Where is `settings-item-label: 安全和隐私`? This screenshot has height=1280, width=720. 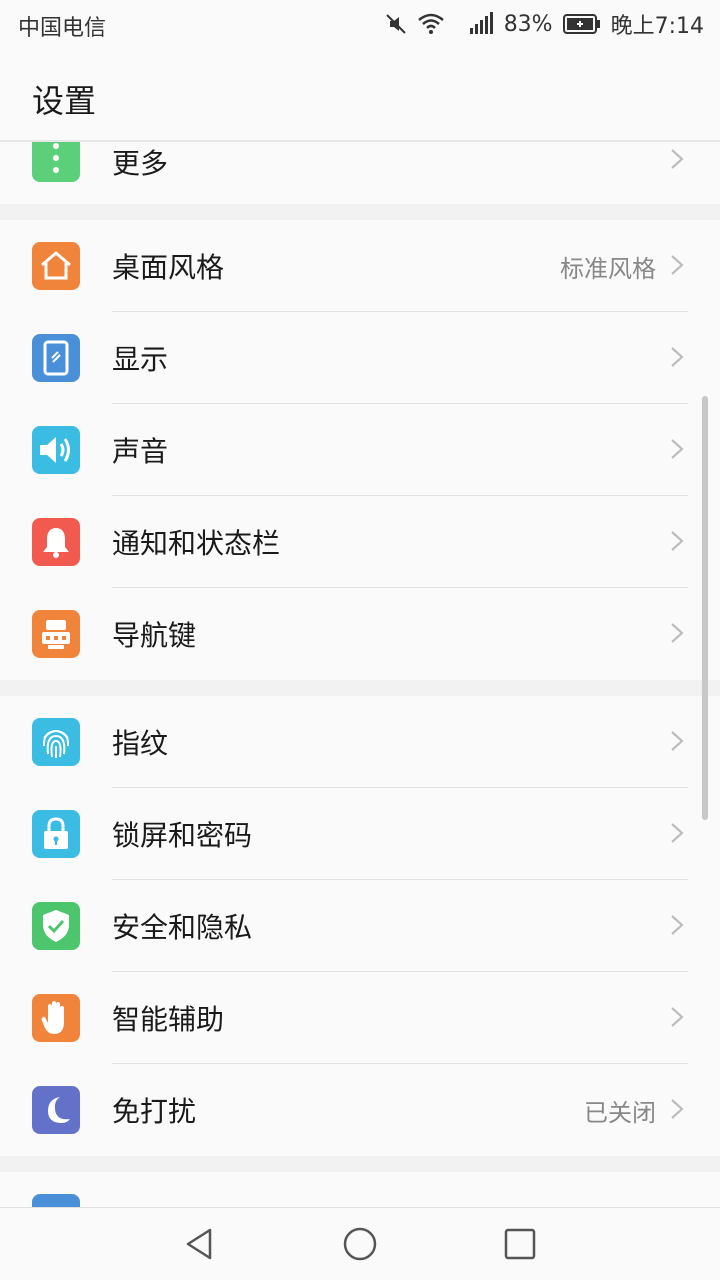 settings-item-label: 安全和隐私 is located at coordinates (182, 927).